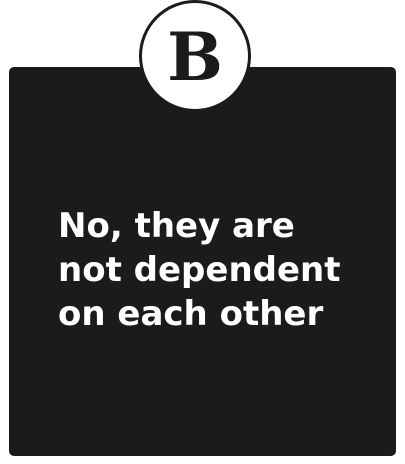 Image resolution: width=405 pixels, height=464 pixels. I want to click on b-logo-icon: B, so click(195, 56).